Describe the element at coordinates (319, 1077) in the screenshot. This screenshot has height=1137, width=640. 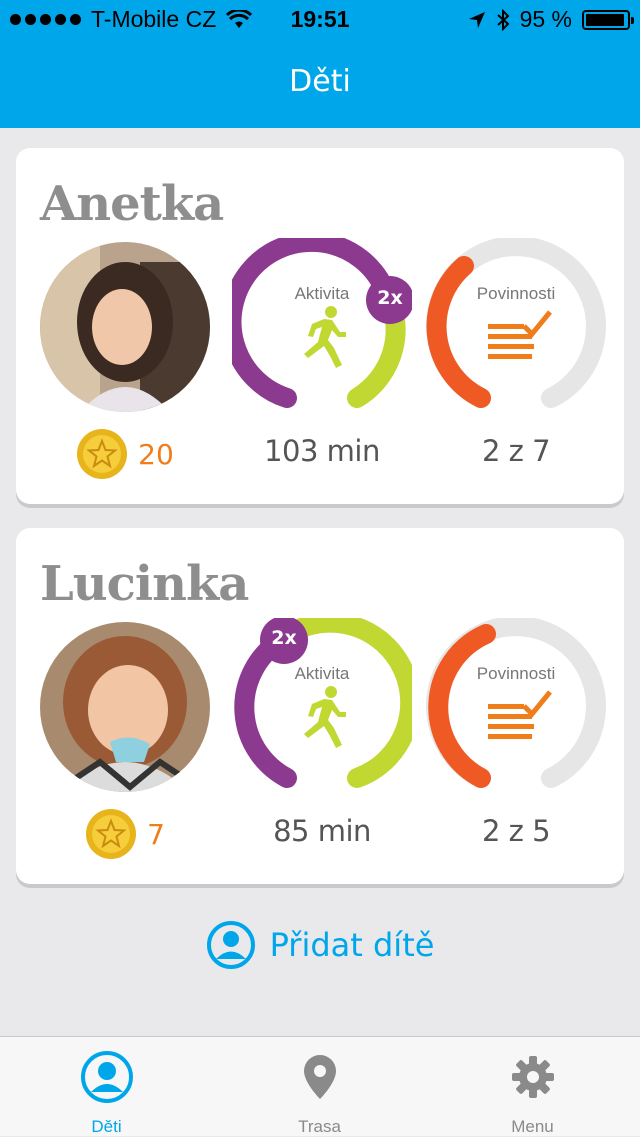
I see `map-pin-icon` at that location.